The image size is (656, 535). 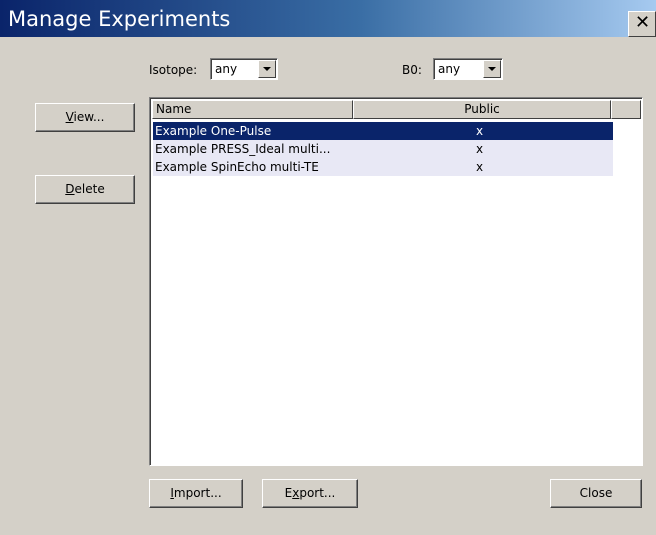 What do you see at coordinates (252, 109) in the screenshot?
I see `column-header-name: Name` at bounding box center [252, 109].